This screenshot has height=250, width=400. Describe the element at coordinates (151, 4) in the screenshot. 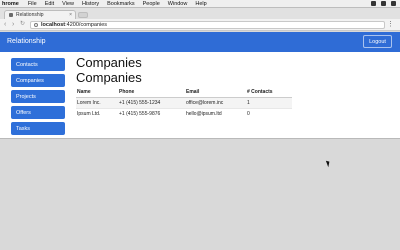

I see `menu-people: People` at that location.